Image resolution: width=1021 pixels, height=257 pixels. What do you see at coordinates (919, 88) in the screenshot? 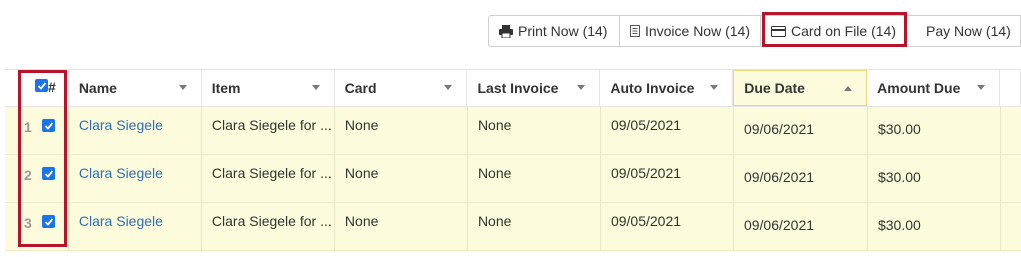
I see `column-label: Amount Due` at bounding box center [919, 88].